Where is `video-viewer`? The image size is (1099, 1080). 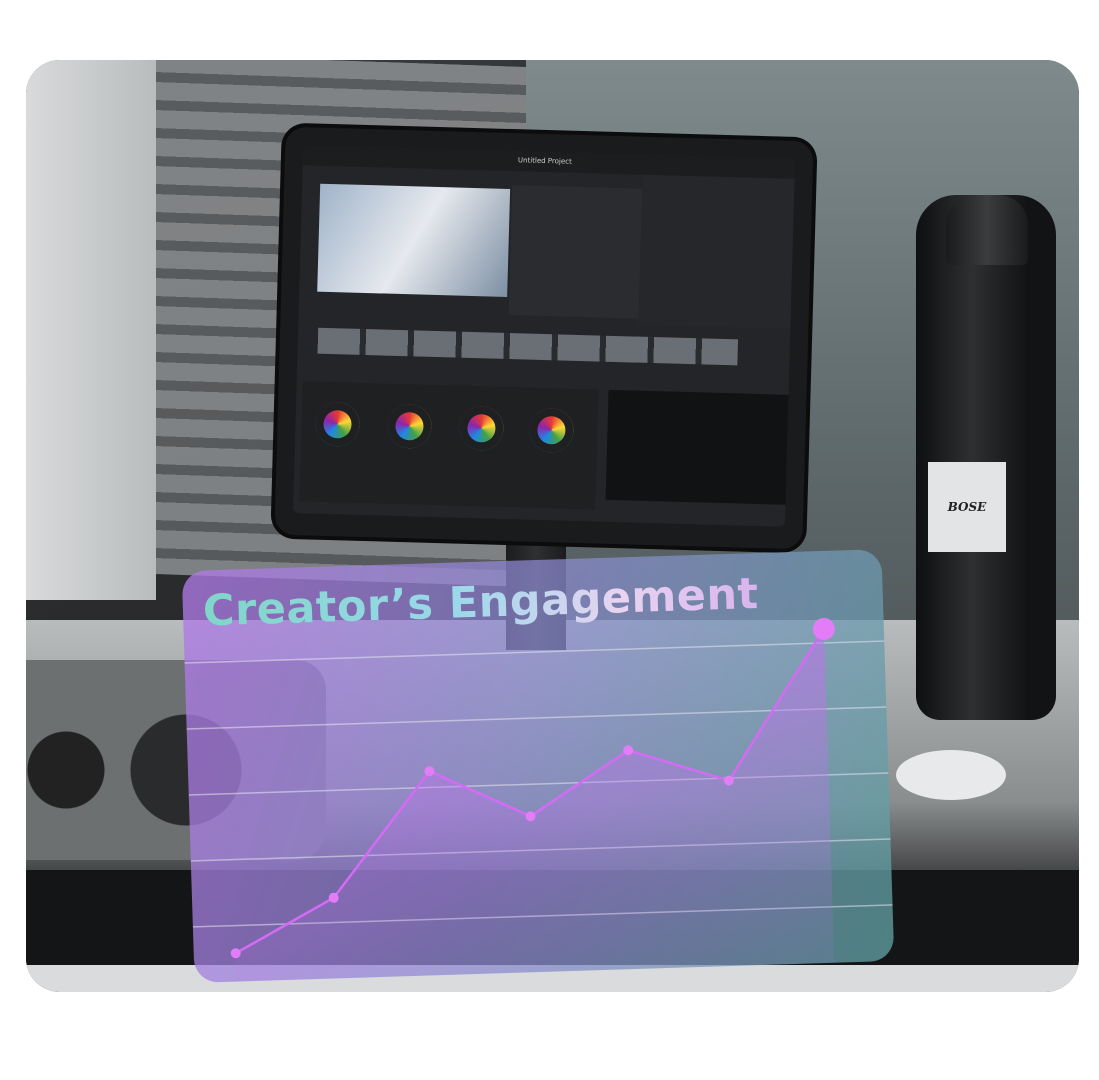
video-viewer is located at coordinates (414, 240).